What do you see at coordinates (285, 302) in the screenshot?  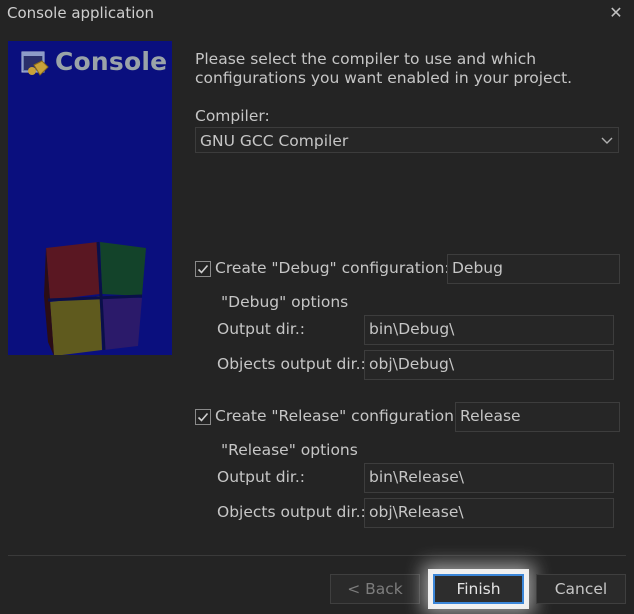 I see `debug-options-title: "Debug" options` at bounding box center [285, 302].